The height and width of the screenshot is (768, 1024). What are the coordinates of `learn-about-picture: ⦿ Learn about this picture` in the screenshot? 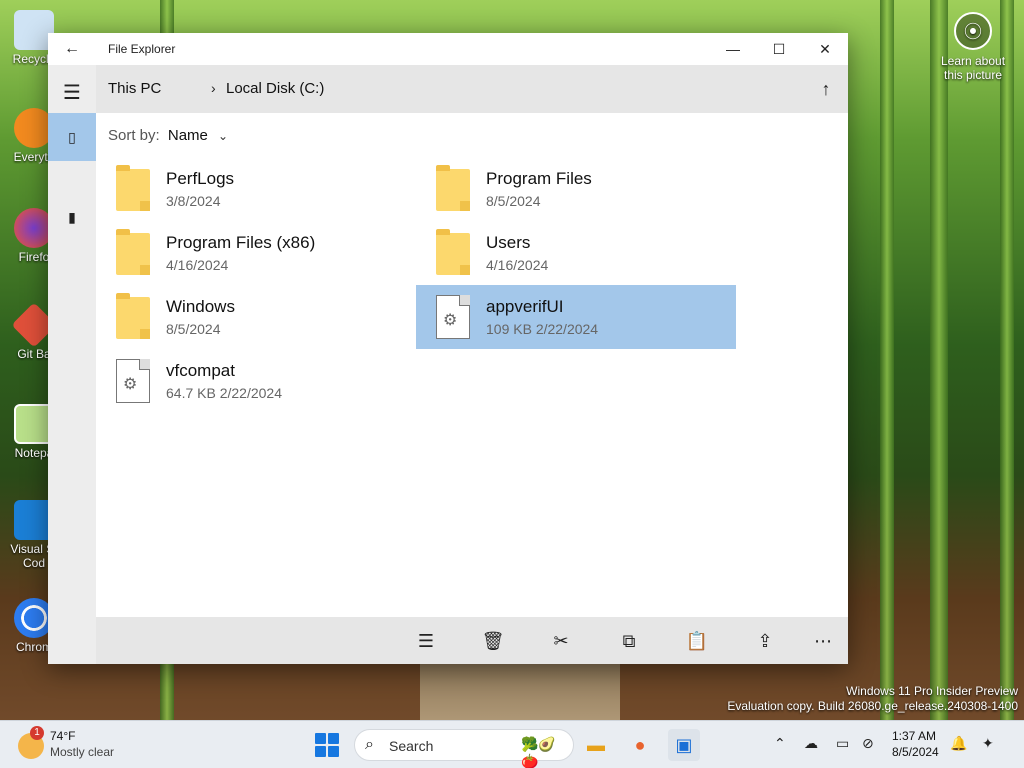 It's located at (973, 47).